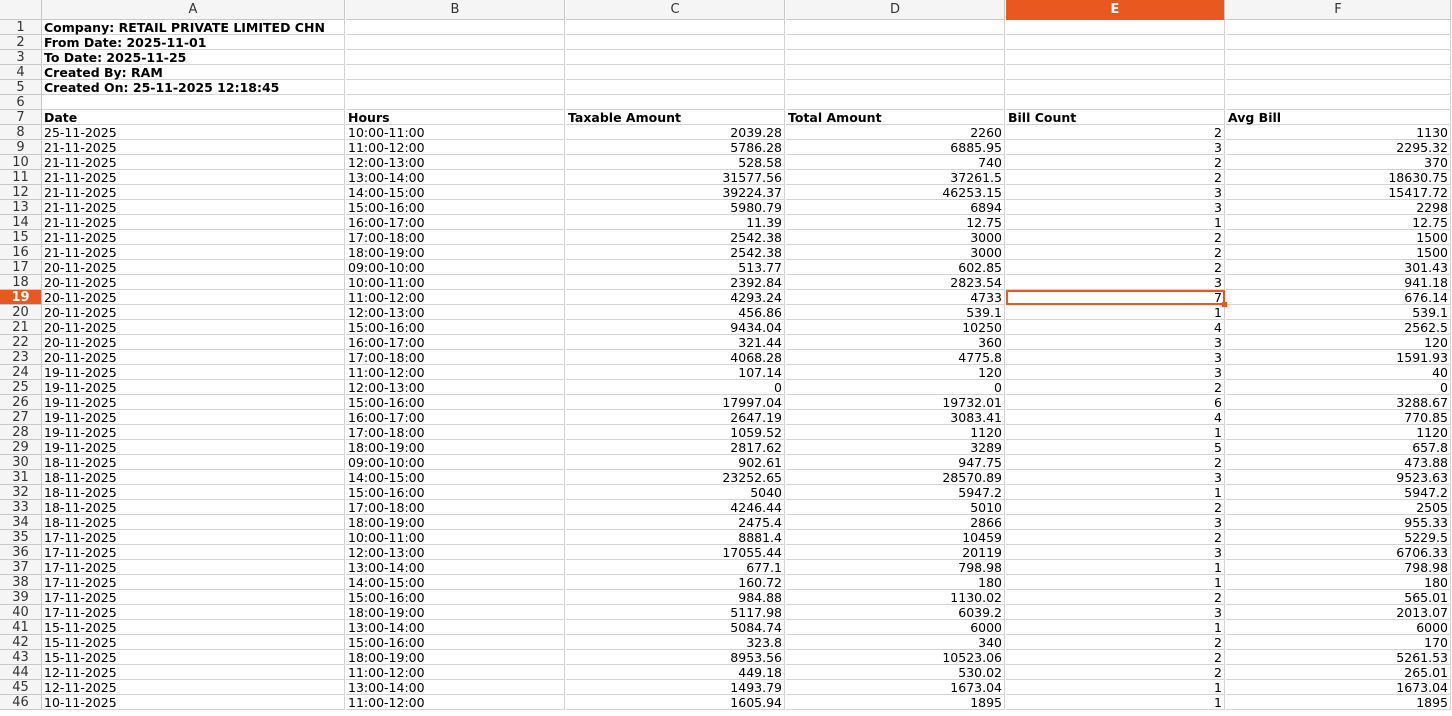 Image resolution: width=1452 pixels, height=716 pixels. I want to click on table-cell: 23252.65, so click(675, 477).